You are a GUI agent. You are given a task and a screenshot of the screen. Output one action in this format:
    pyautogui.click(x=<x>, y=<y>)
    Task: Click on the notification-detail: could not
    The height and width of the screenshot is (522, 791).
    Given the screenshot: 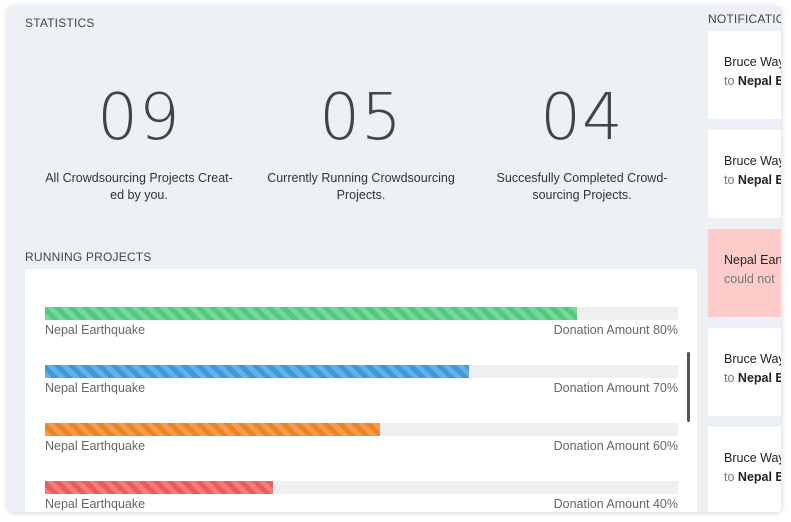 What is the action you would take?
    pyautogui.click(x=752, y=279)
    